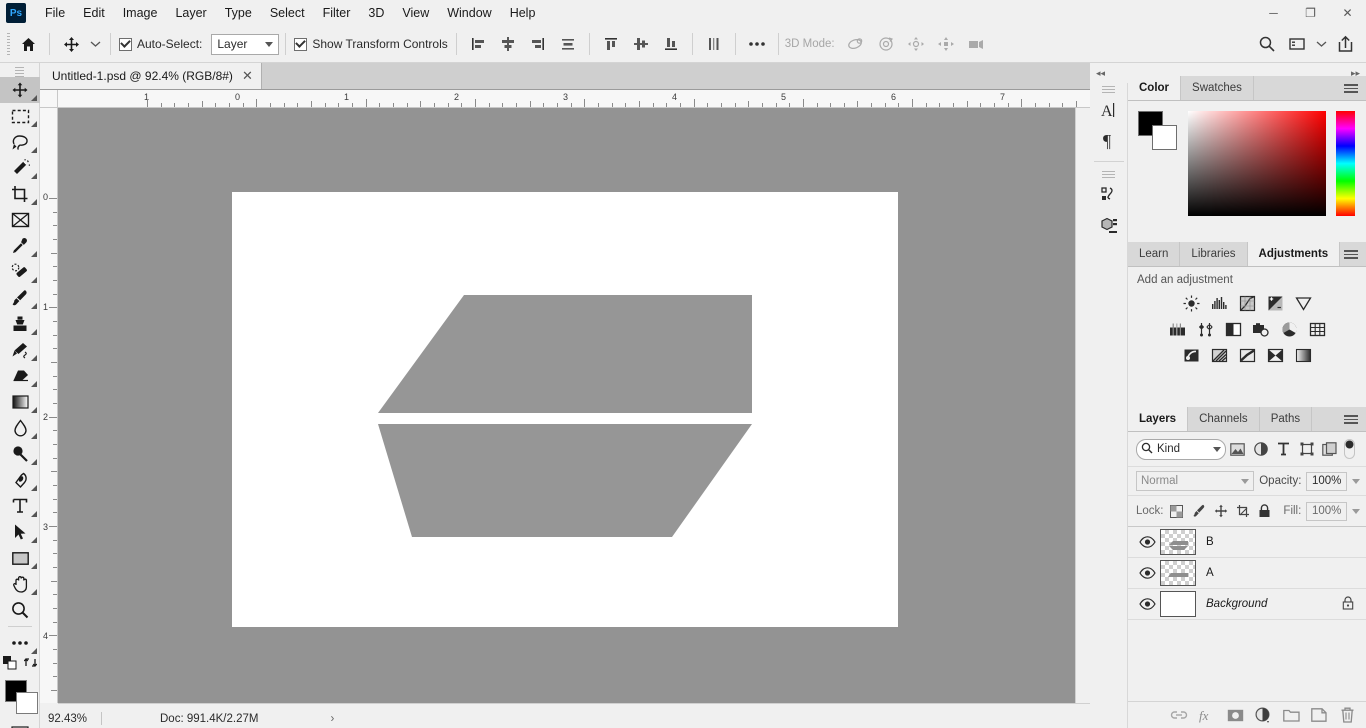 This screenshot has width=1366, height=728. I want to click on vertical-ruler: 0 1 2 3 4, so click(49, 405).